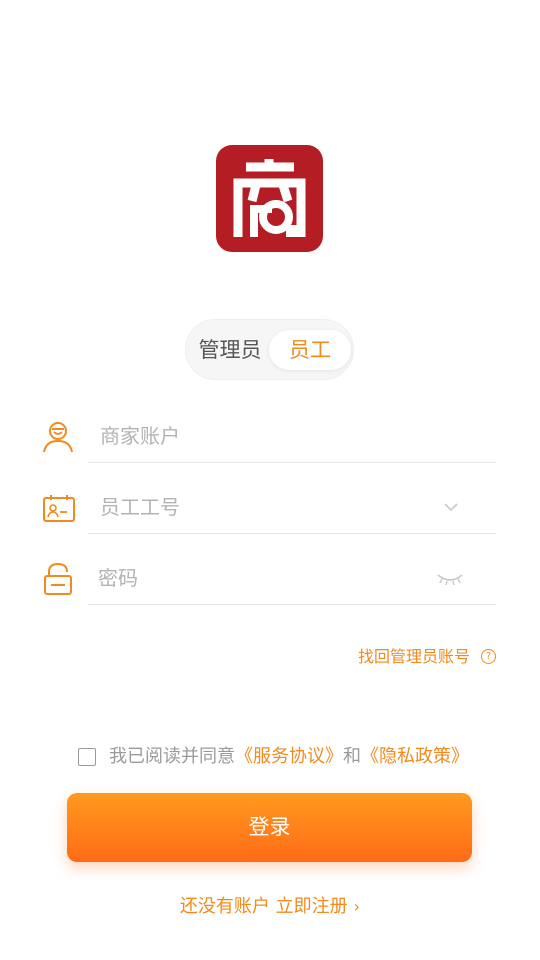 The height and width of the screenshot is (960, 540). What do you see at coordinates (58, 578) in the screenshot?
I see `lock-icon` at bounding box center [58, 578].